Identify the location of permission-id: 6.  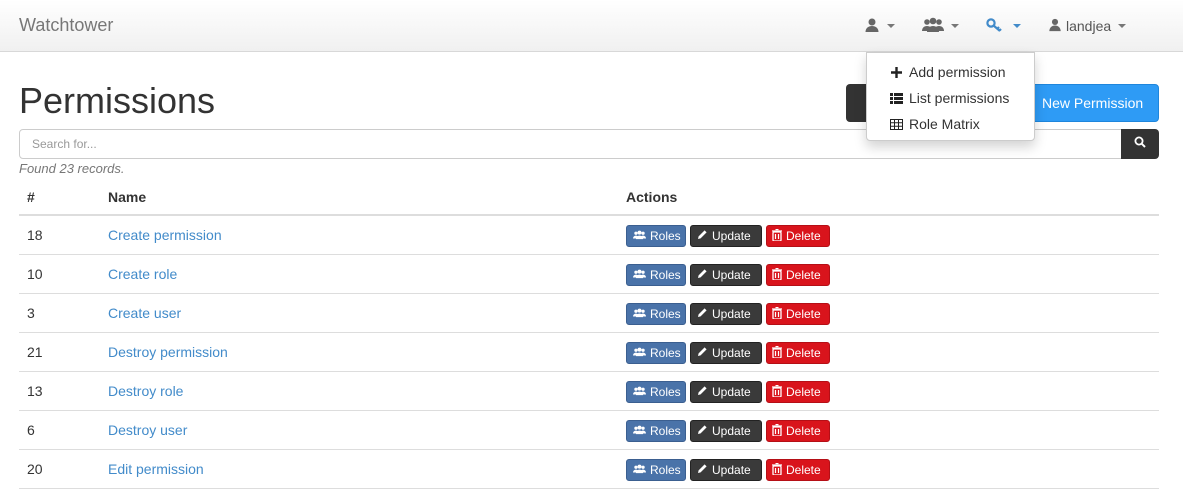
(31, 430).